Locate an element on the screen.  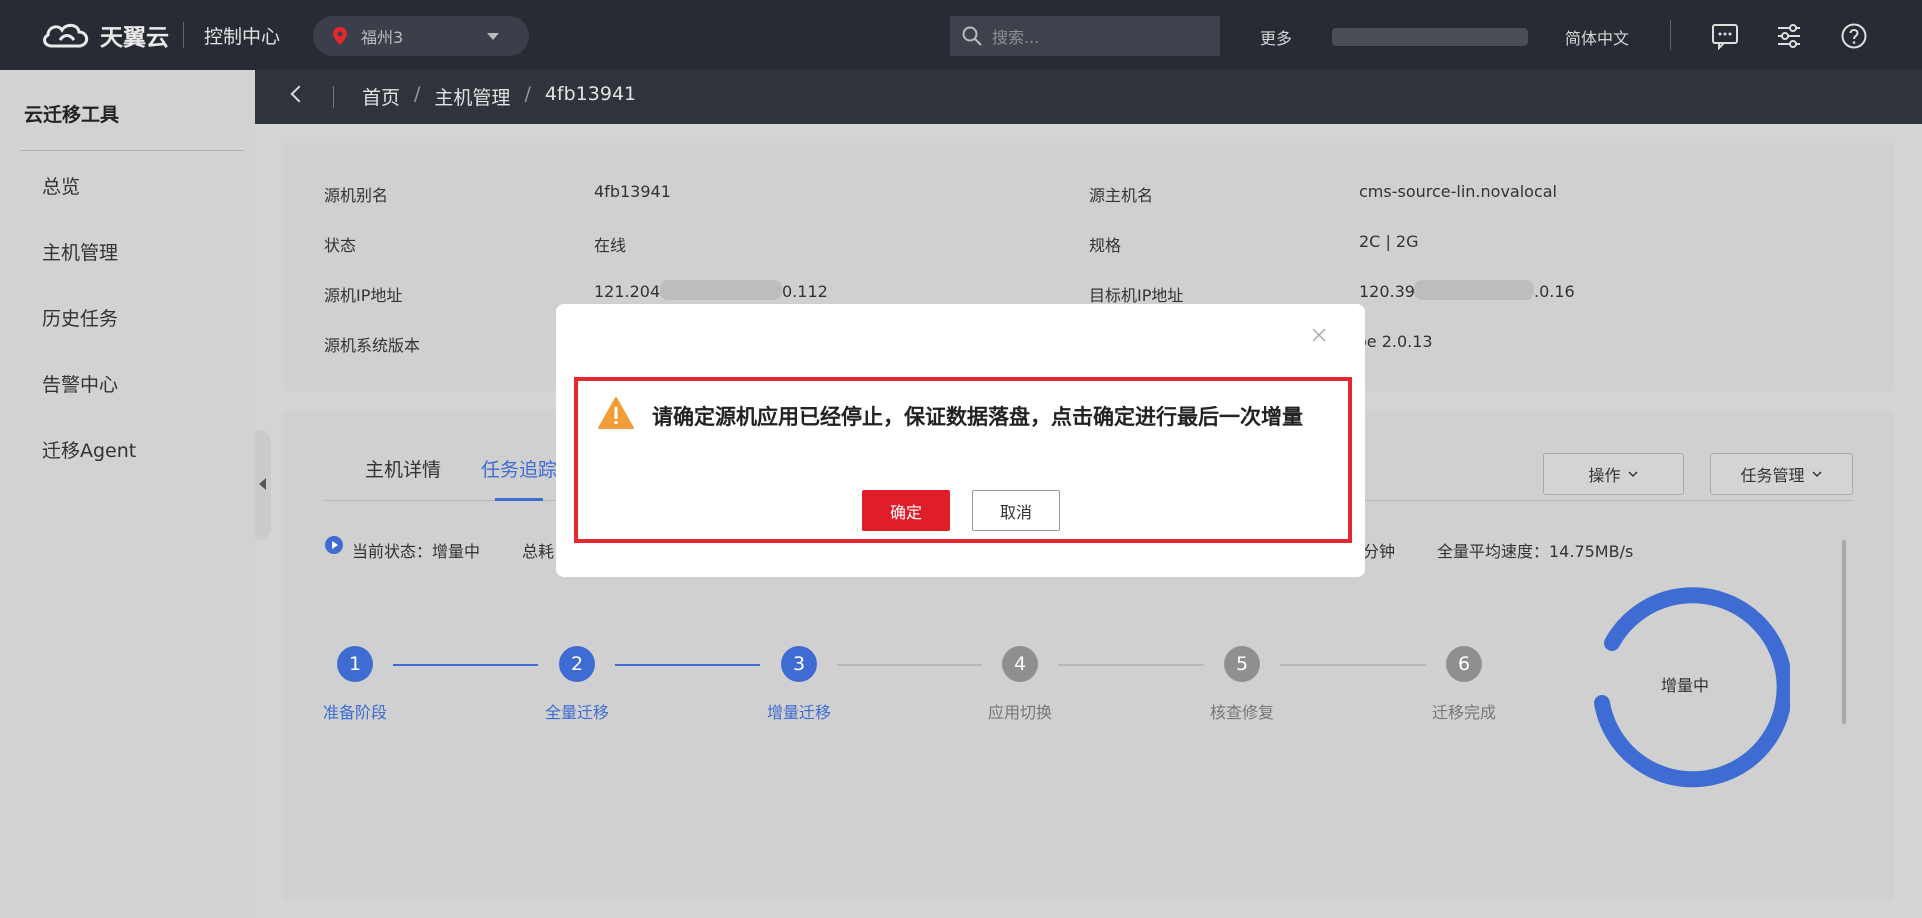
step-label: 应用切换 is located at coordinates (1020, 712).